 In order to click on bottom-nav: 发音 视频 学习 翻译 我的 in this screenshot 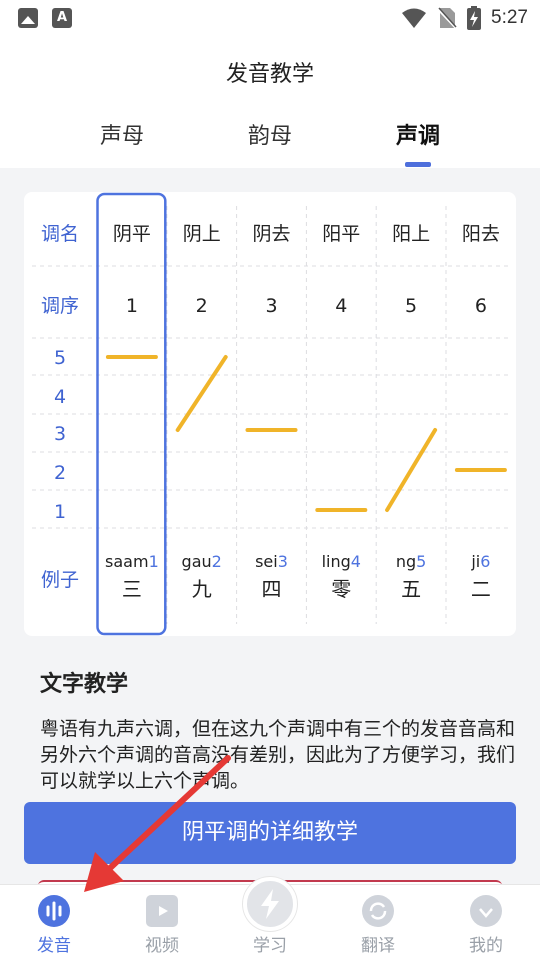, I will do `click(270, 918)`.